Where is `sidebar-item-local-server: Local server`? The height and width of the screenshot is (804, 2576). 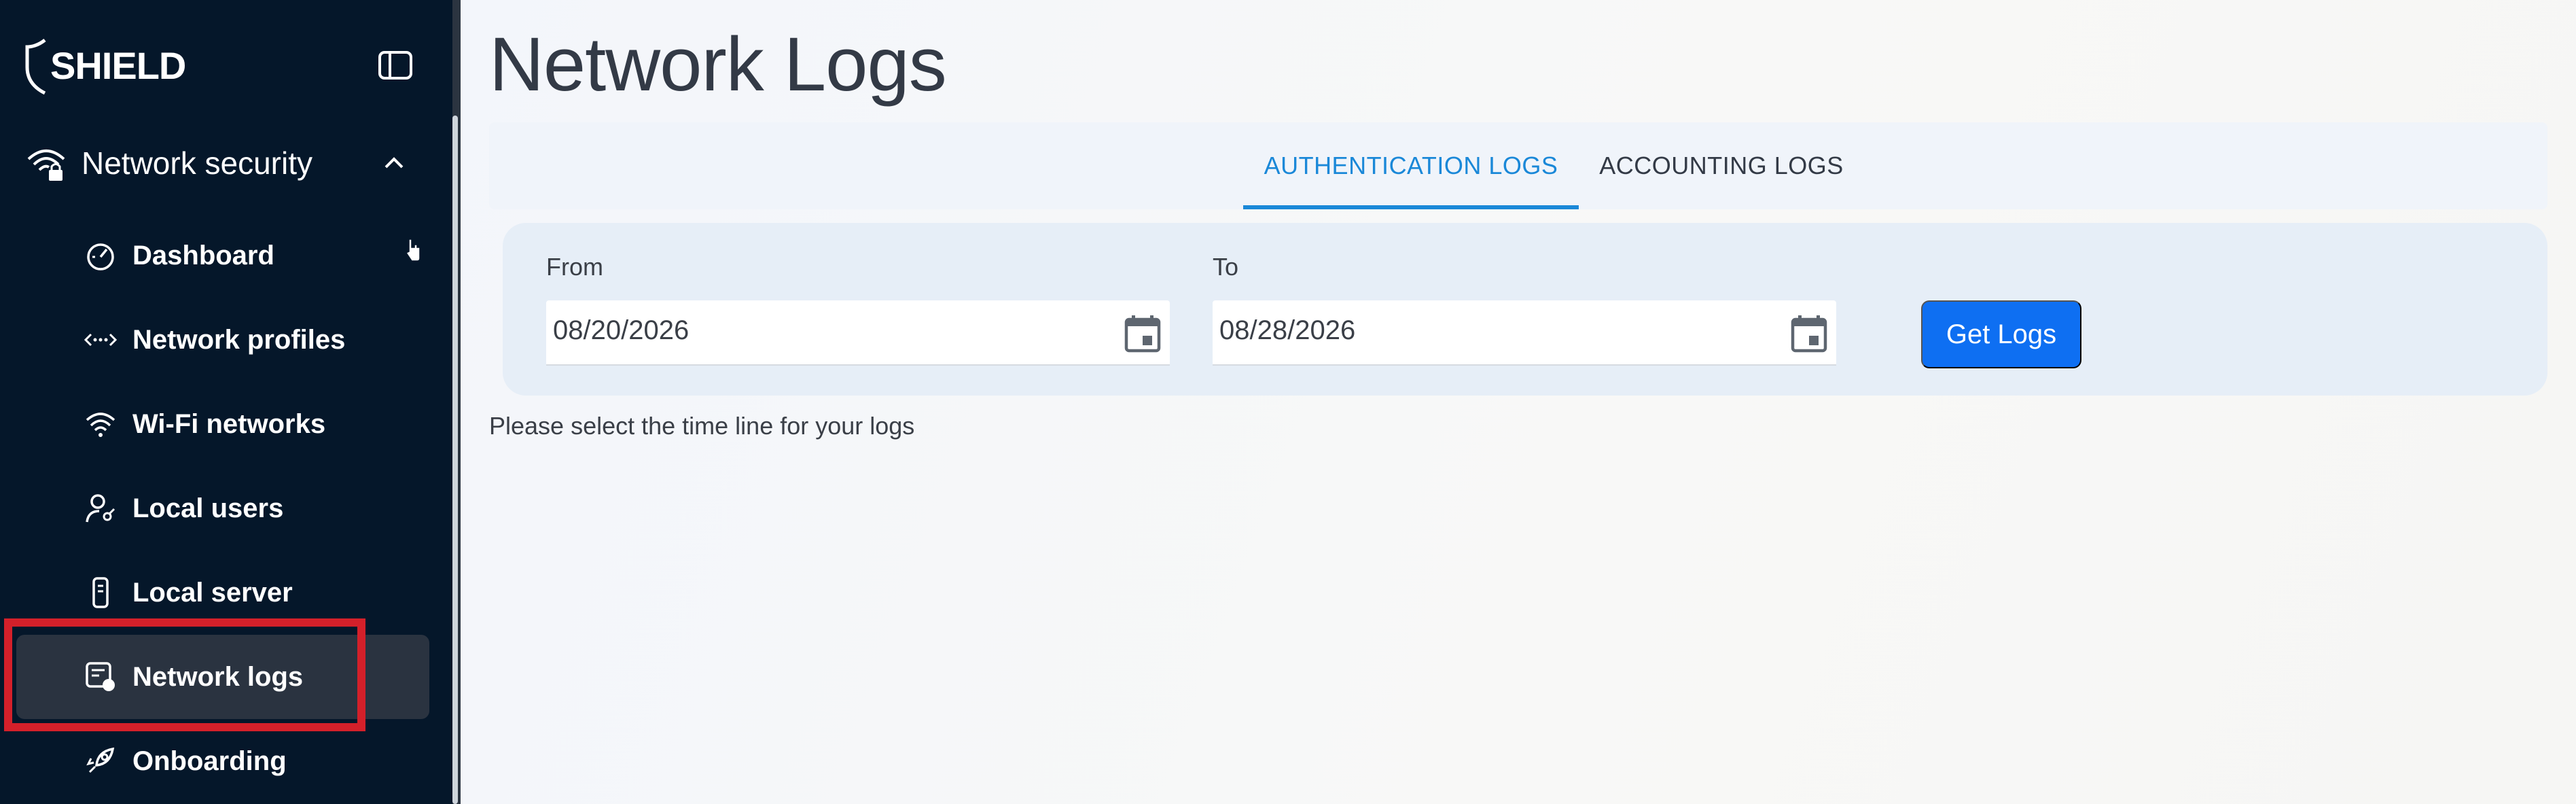 sidebar-item-local-server: Local server is located at coordinates (223, 592).